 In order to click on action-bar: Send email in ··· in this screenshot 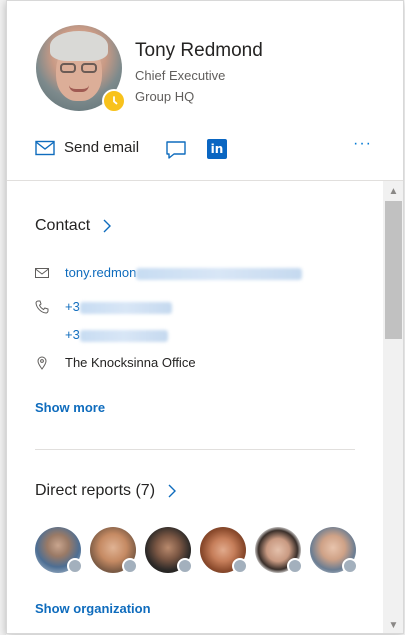, I will do `click(205, 149)`.